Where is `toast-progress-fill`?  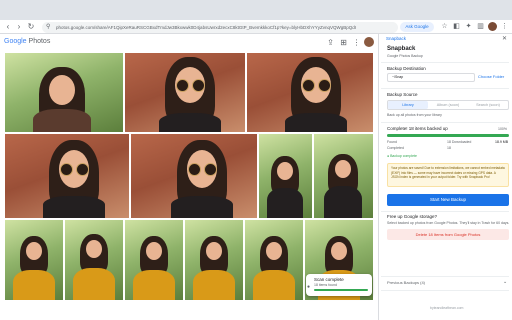 toast-progress-fill is located at coordinates (341, 290).